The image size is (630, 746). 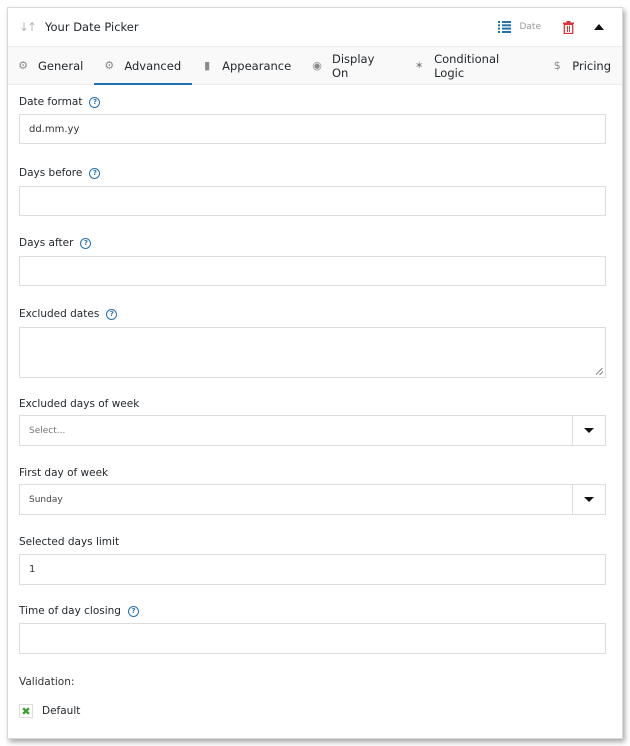 I want to click on excluded-dates-label: Excluded dates, so click(x=59, y=314).